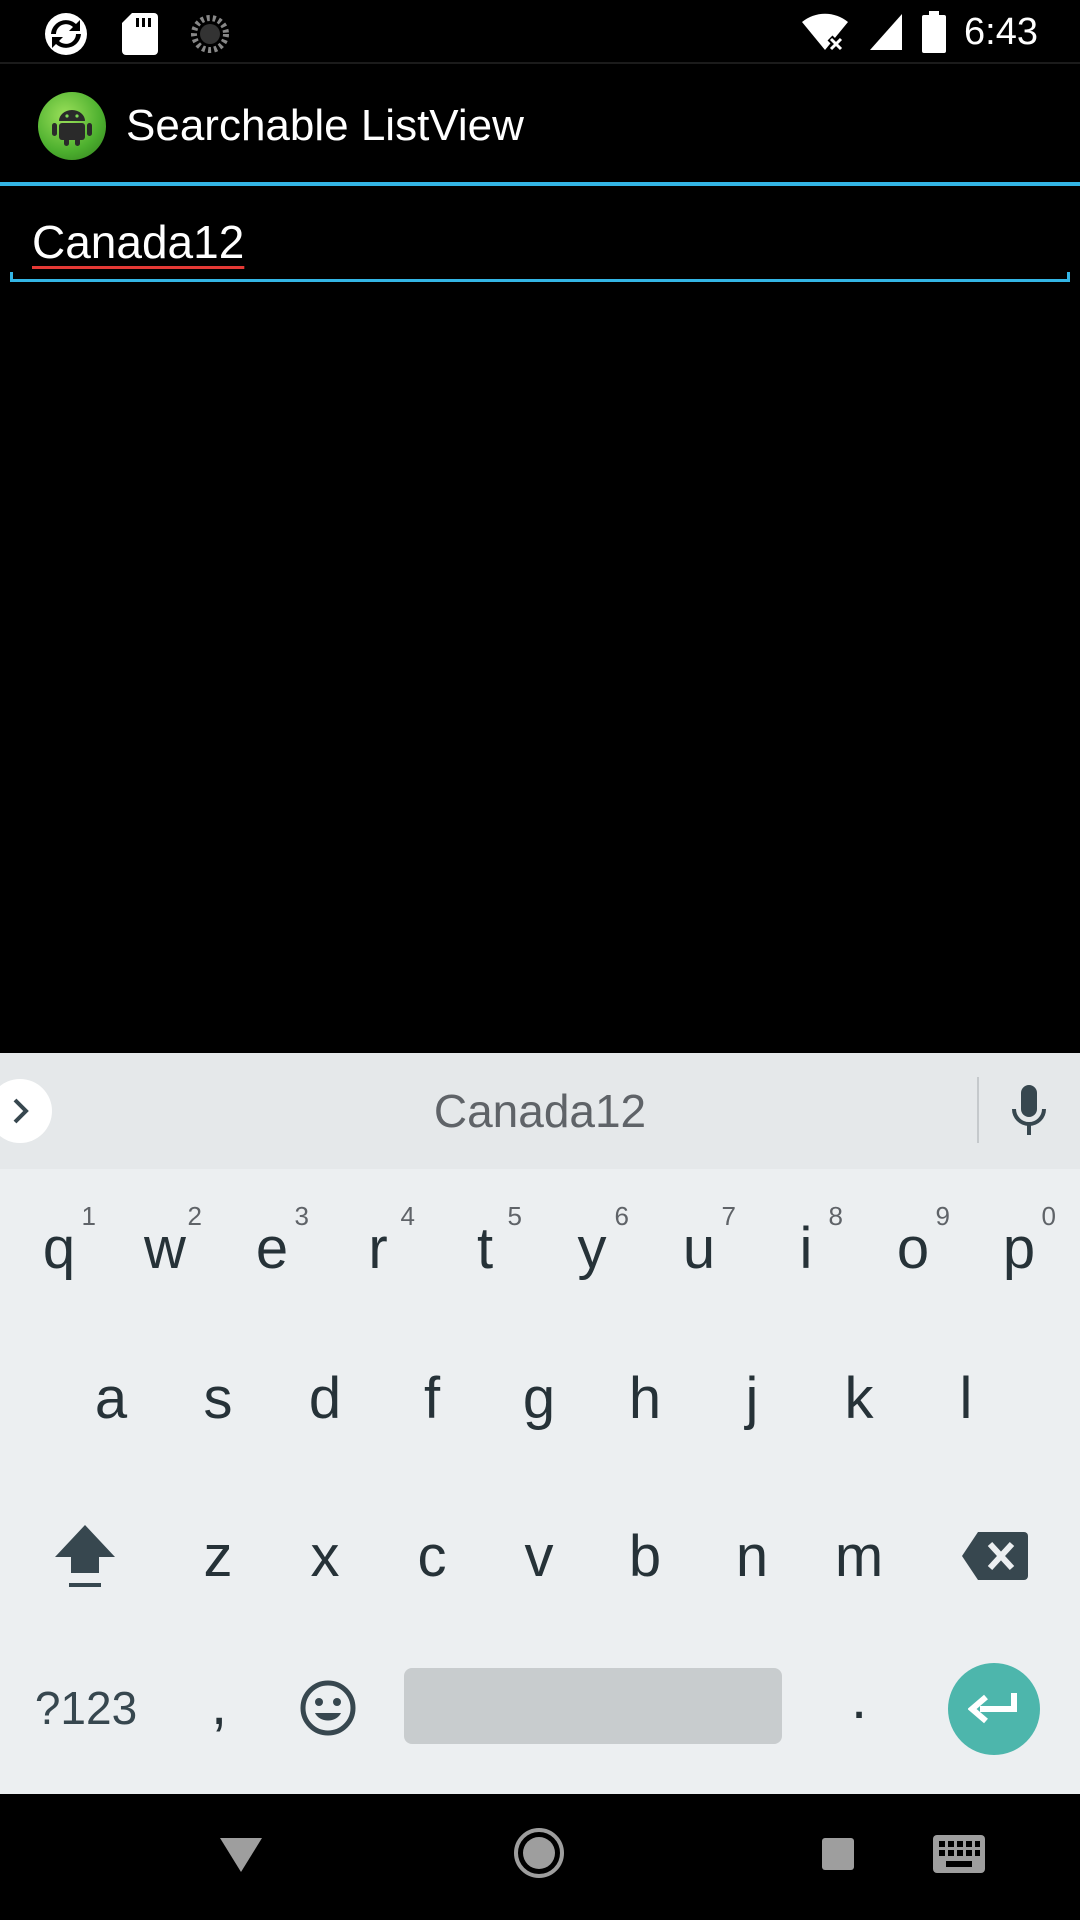 The width and height of the screenshot is (1080, 1920). I want to click on suggestion-word: Canada12, so click(540, 1111).